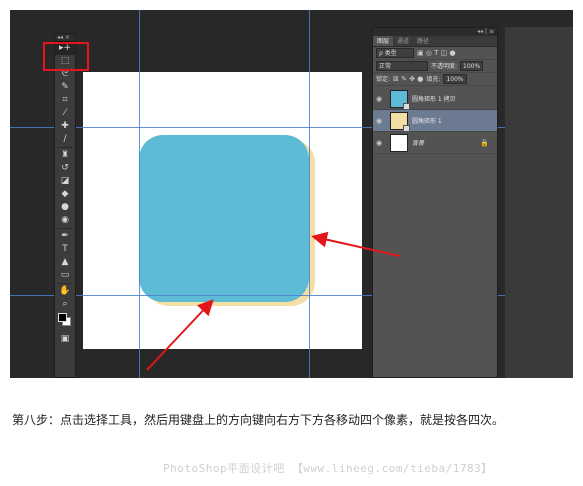  Describe the element at coordinates (435, 41) in the screenshot. I see `panel-tabs: 图层 通道 路径` at that location.